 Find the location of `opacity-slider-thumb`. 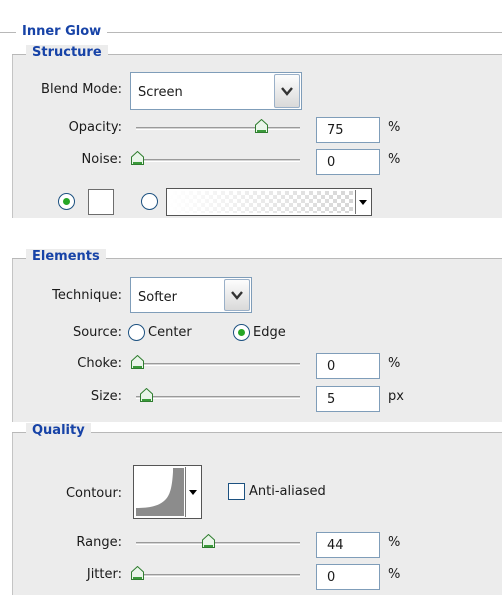

opacity-slider-thumb is located at coordinates (261, 125).